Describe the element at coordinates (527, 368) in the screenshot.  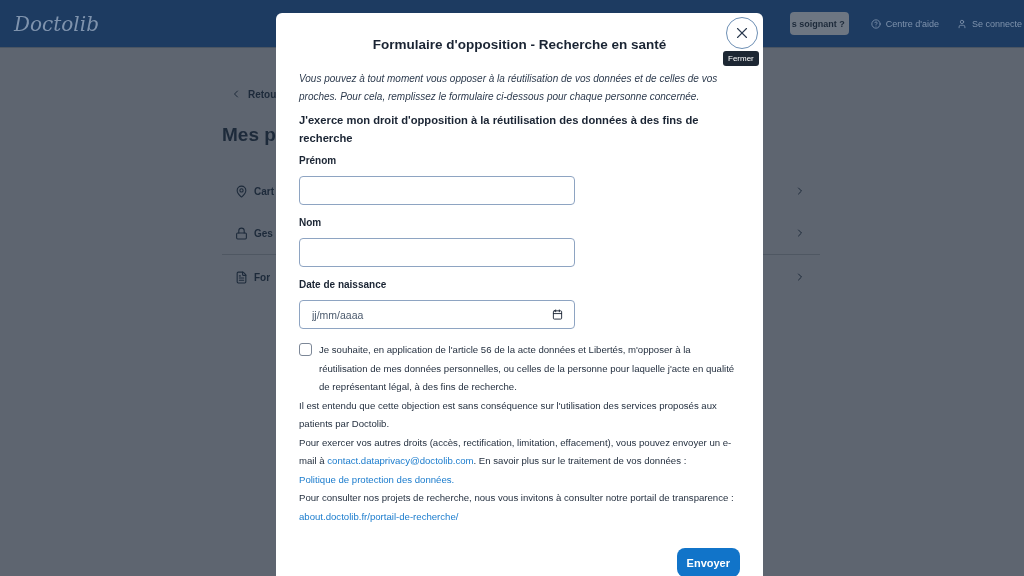
I see `consent-text: Je souhaite, en application de l'article 56 de la acte données et Libertés, m'opposer à la réutilisation de mes données personnelles, ou celles de la personne pour laquelle j'acte en qualité de représentant légal, à des fins de recherche.` at that location.